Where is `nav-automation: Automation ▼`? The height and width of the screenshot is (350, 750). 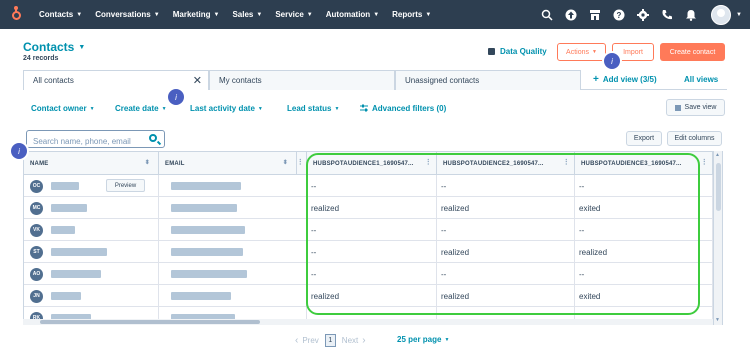
nav-automation: Automation ▼ is located at coordinates (352, 14).